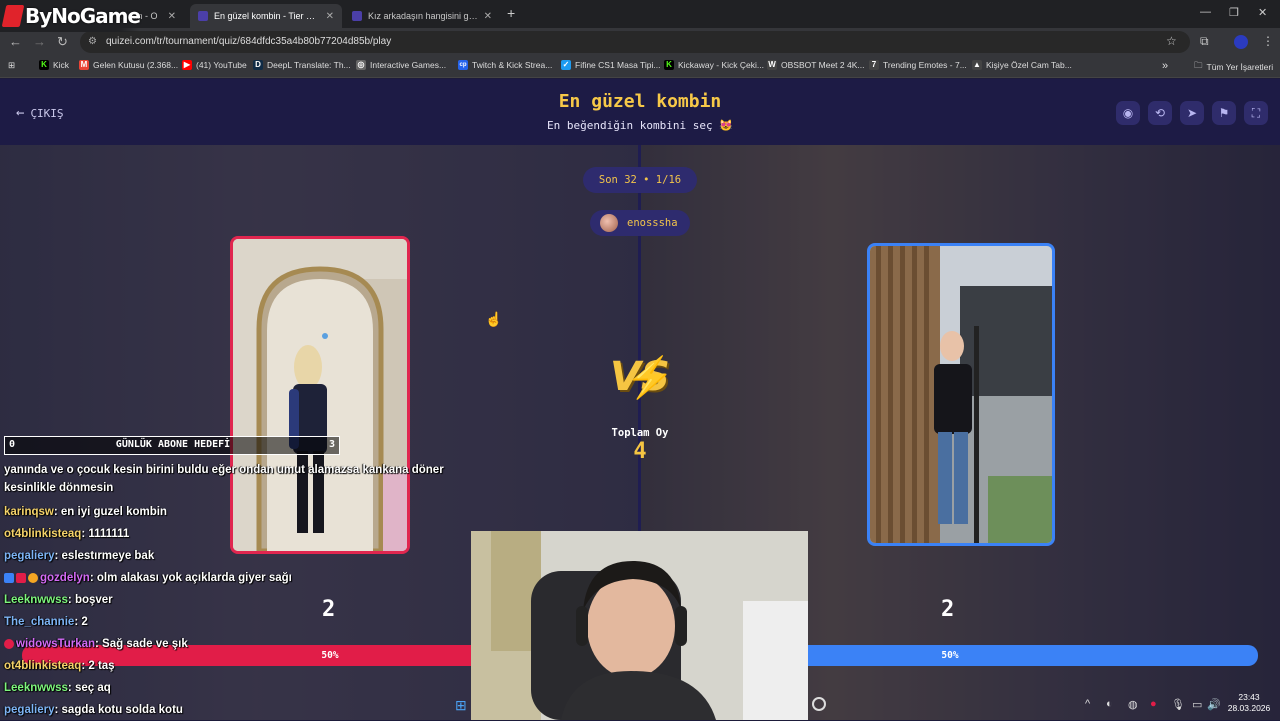 The image size is (1280, 721). Describe the element at coordinates (62, 42) in the screenshot. I see `reload-icon: ↻` at that location.